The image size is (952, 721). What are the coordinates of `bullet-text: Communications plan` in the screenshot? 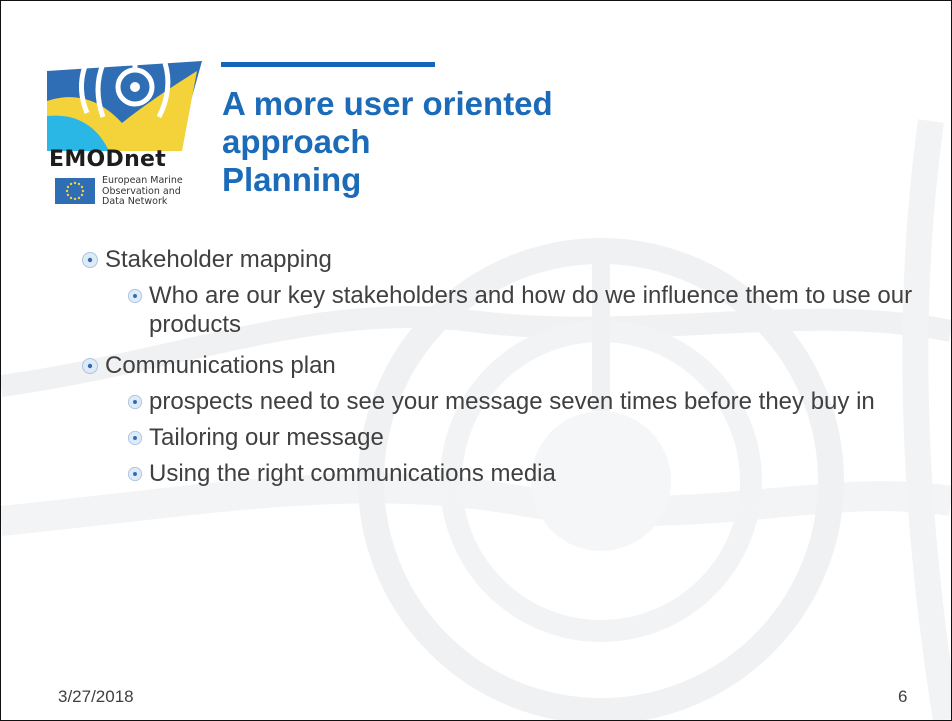 It's located at (220, 365).